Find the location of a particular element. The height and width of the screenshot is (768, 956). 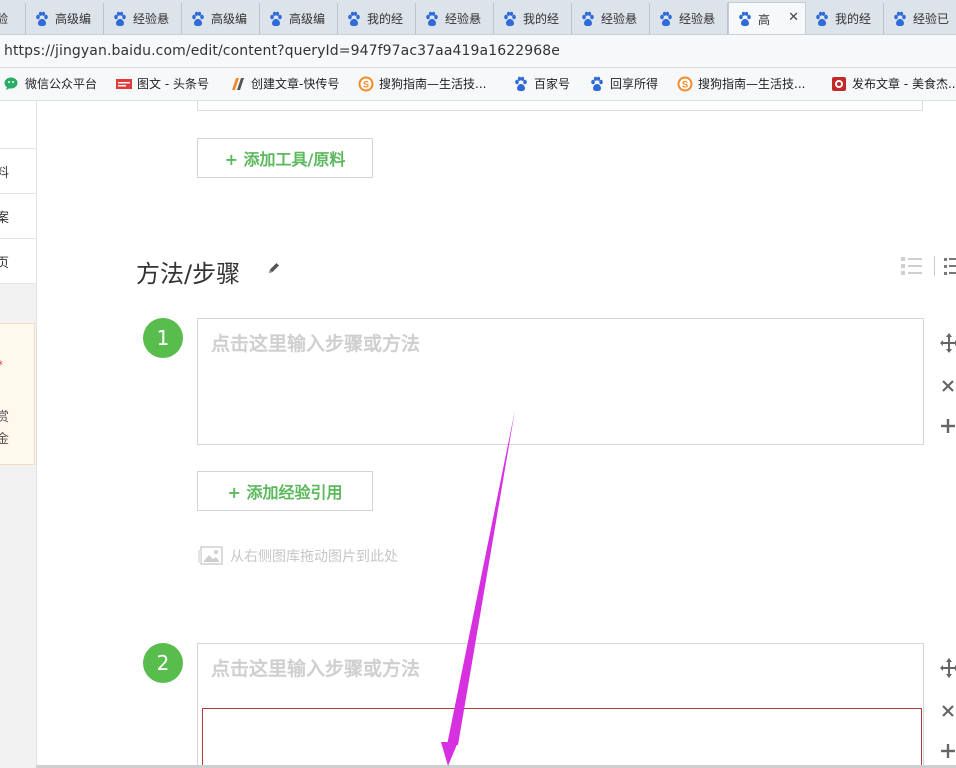

tab-active: 高 ✕ is located at coordinates (767, 18).